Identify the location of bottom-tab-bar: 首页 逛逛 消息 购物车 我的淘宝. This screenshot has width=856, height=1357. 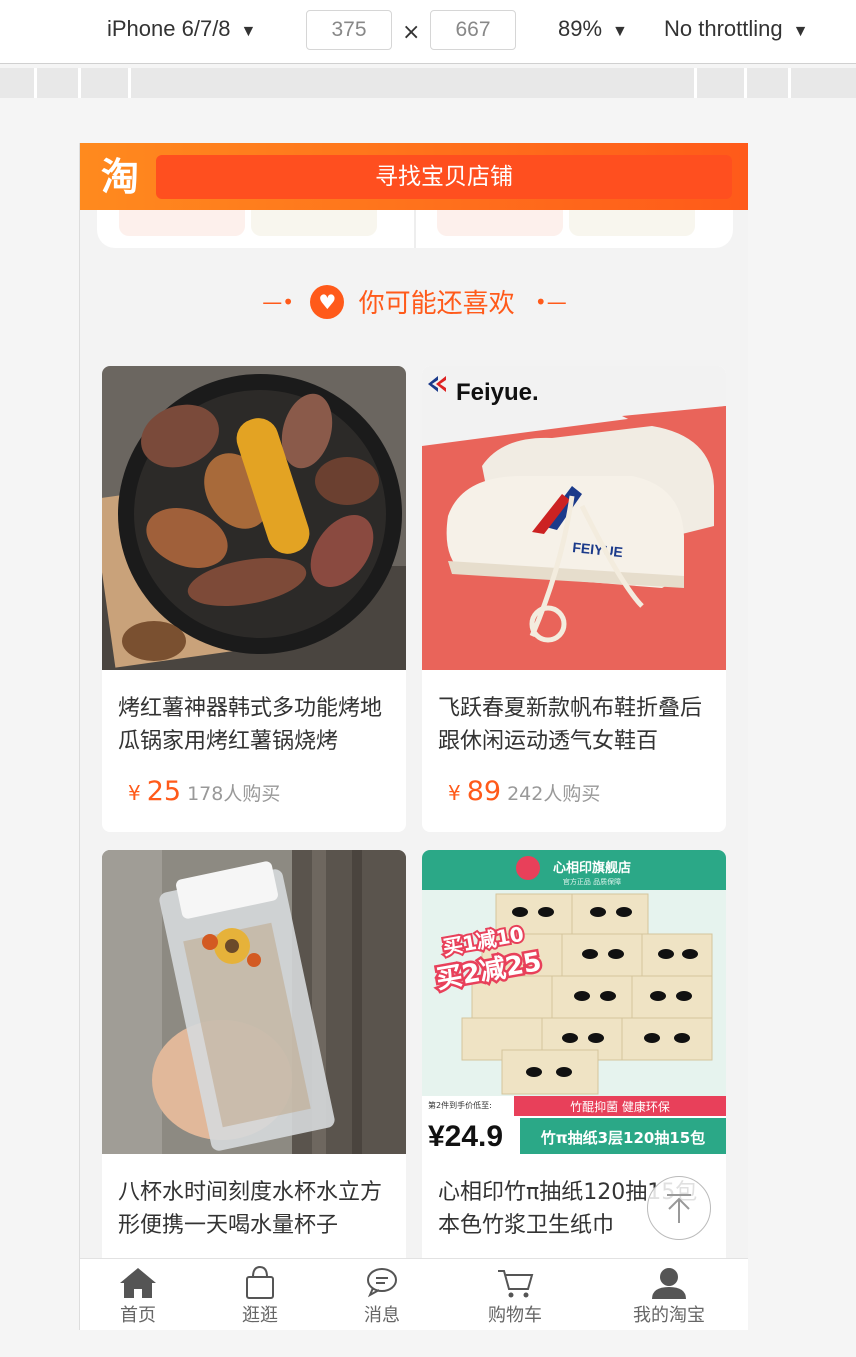
(414, 1294).